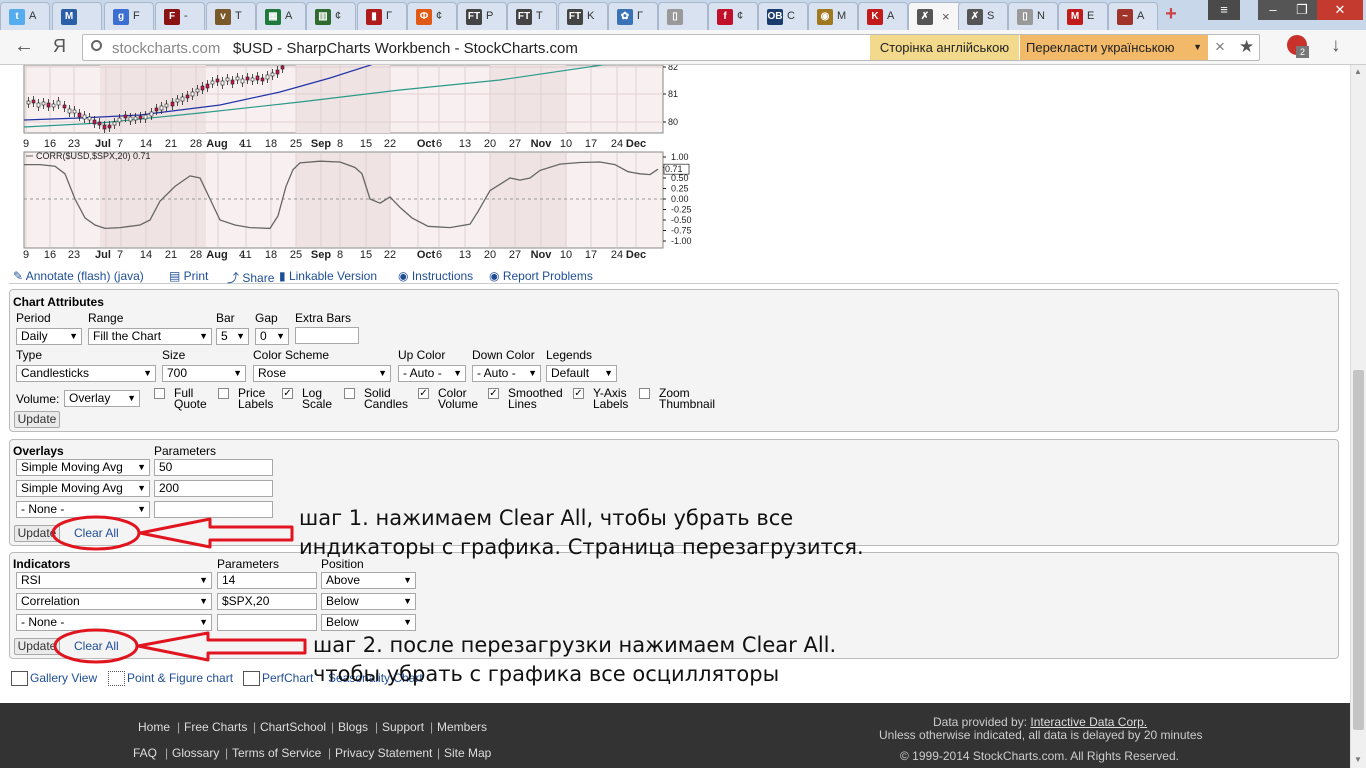 This screenshot has width=1366, height=768. What do you see at coordinates (188, 276) in the screenshot?
I see `print-link: ▤ Print` at bounding box center [188, 276].